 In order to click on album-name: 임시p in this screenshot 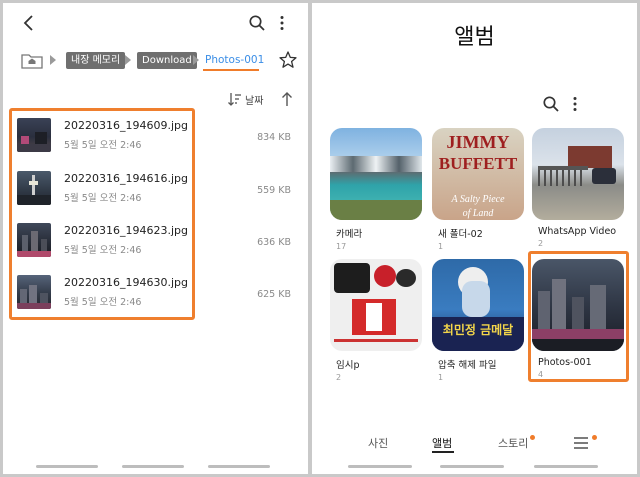, I will do `click(348, 365)`.